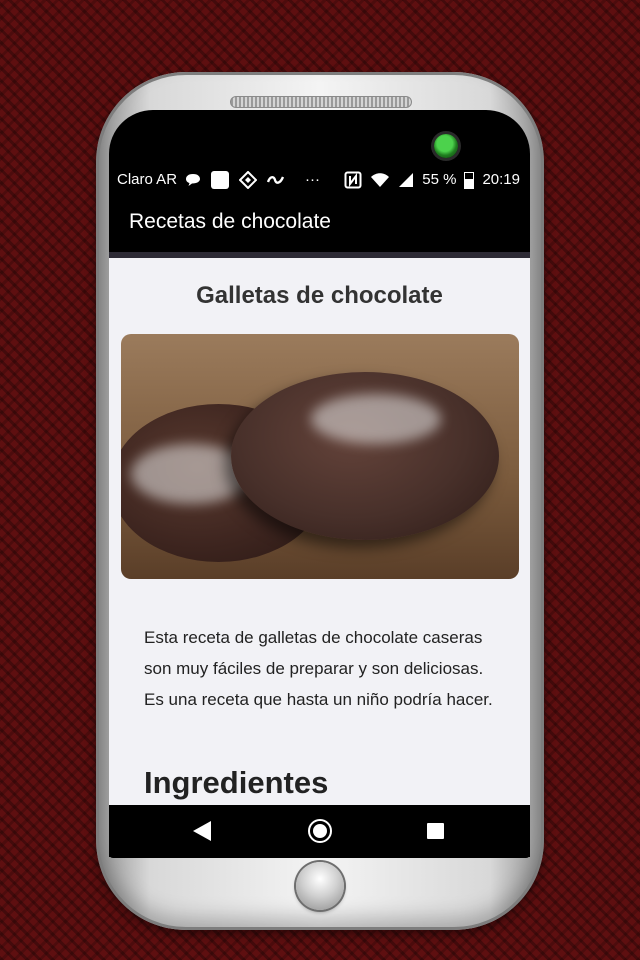 The image size is (640, 960). What do you see at coordinates (220, 180) in the screenshot?
I see `app-square-icon` at bounding box center [220, 180].